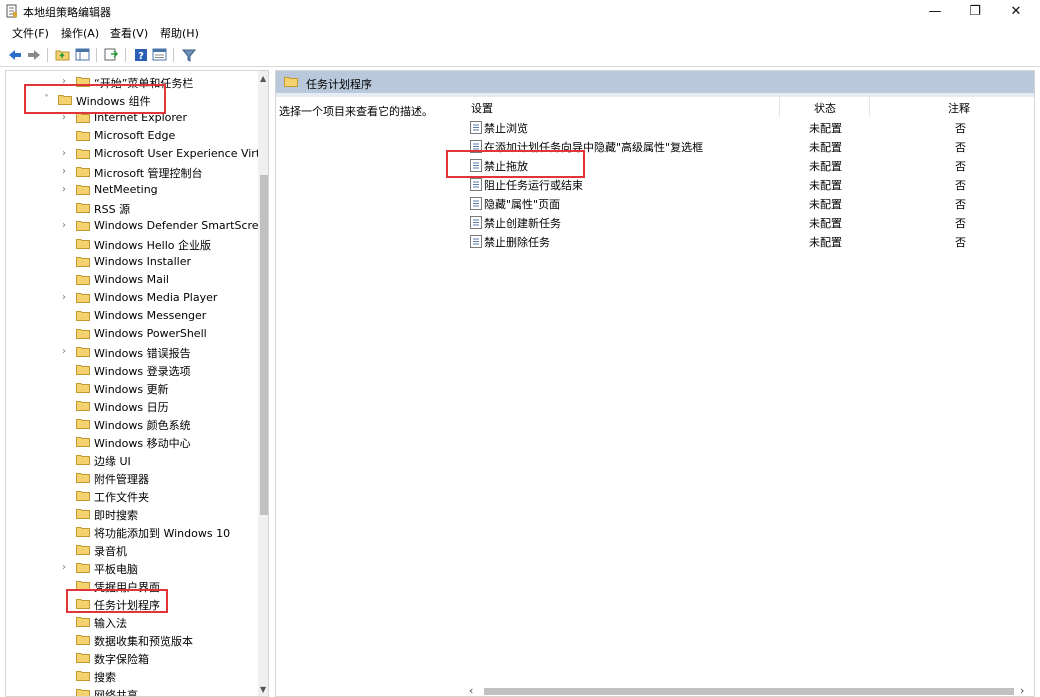 Image resolution: width=1040 pixels, height=697 pixels. I want to click on scroll-down-icon: ▼, so click(263, 689).